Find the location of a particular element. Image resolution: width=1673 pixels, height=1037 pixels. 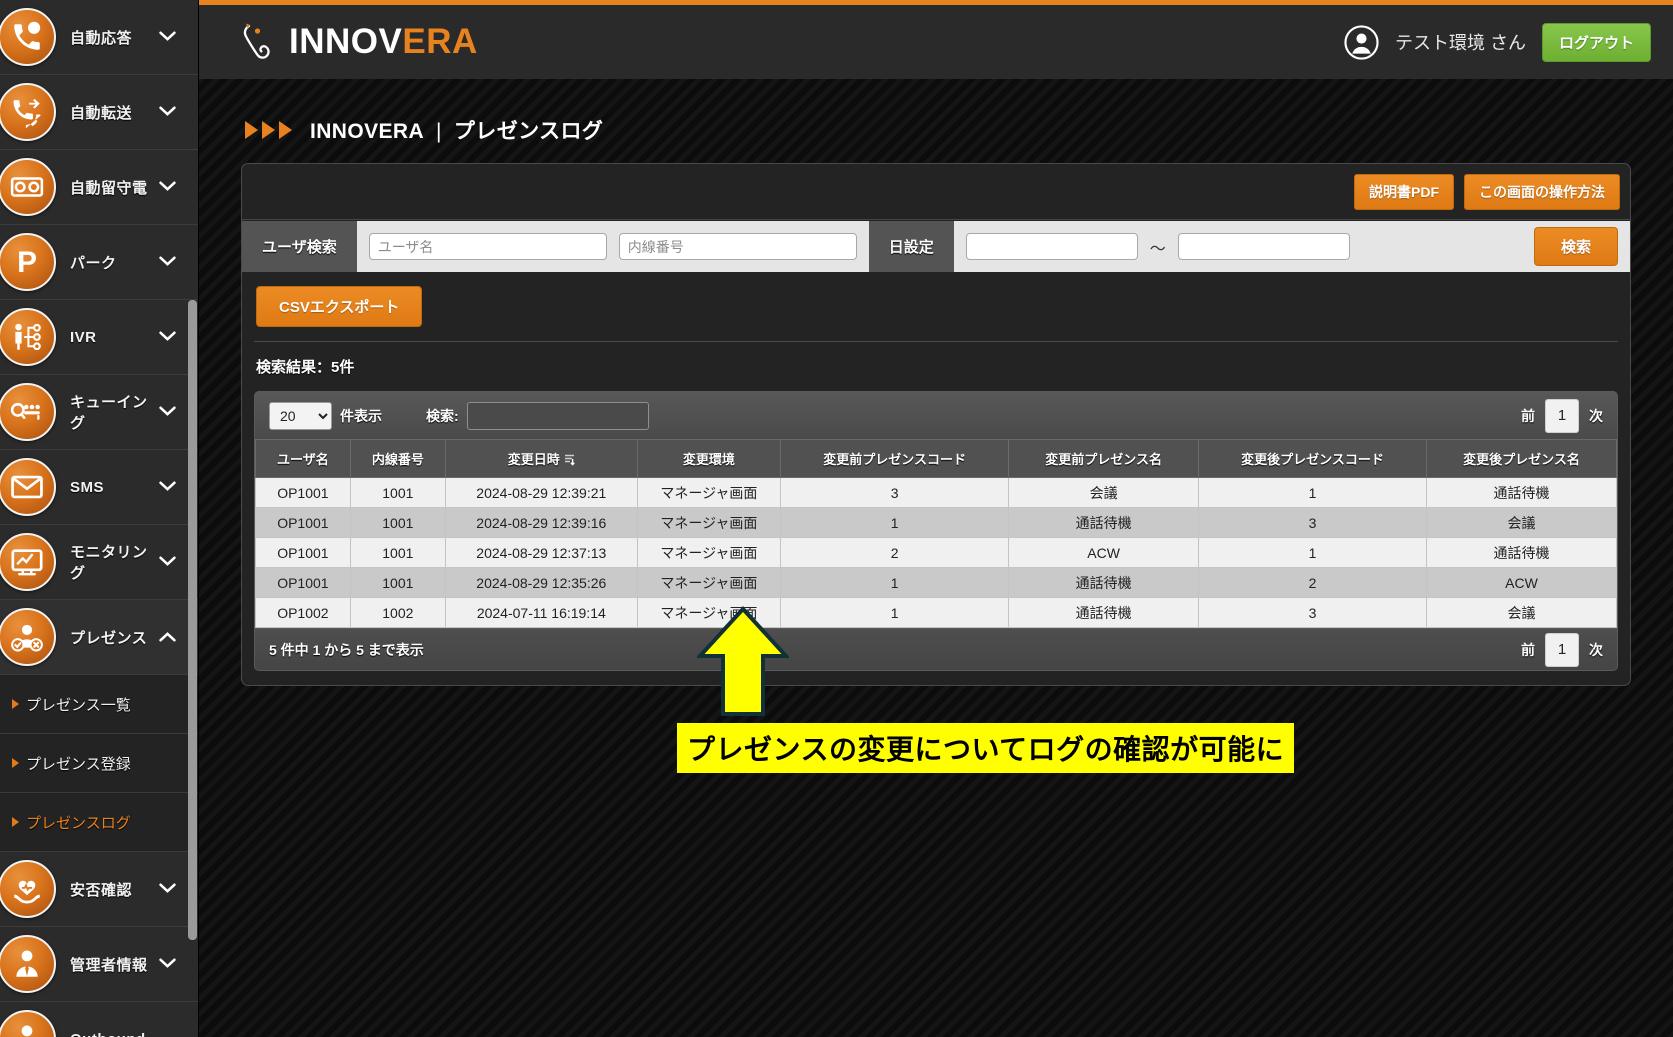

result-count-label: 検索結果：5件 is located at coordinates (305, 367).